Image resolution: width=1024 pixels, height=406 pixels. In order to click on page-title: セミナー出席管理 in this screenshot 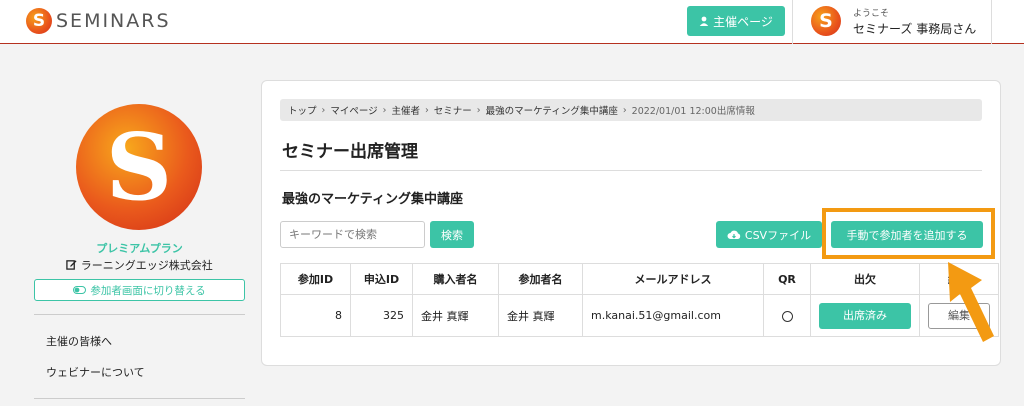, I will do `click(350, 152)`.